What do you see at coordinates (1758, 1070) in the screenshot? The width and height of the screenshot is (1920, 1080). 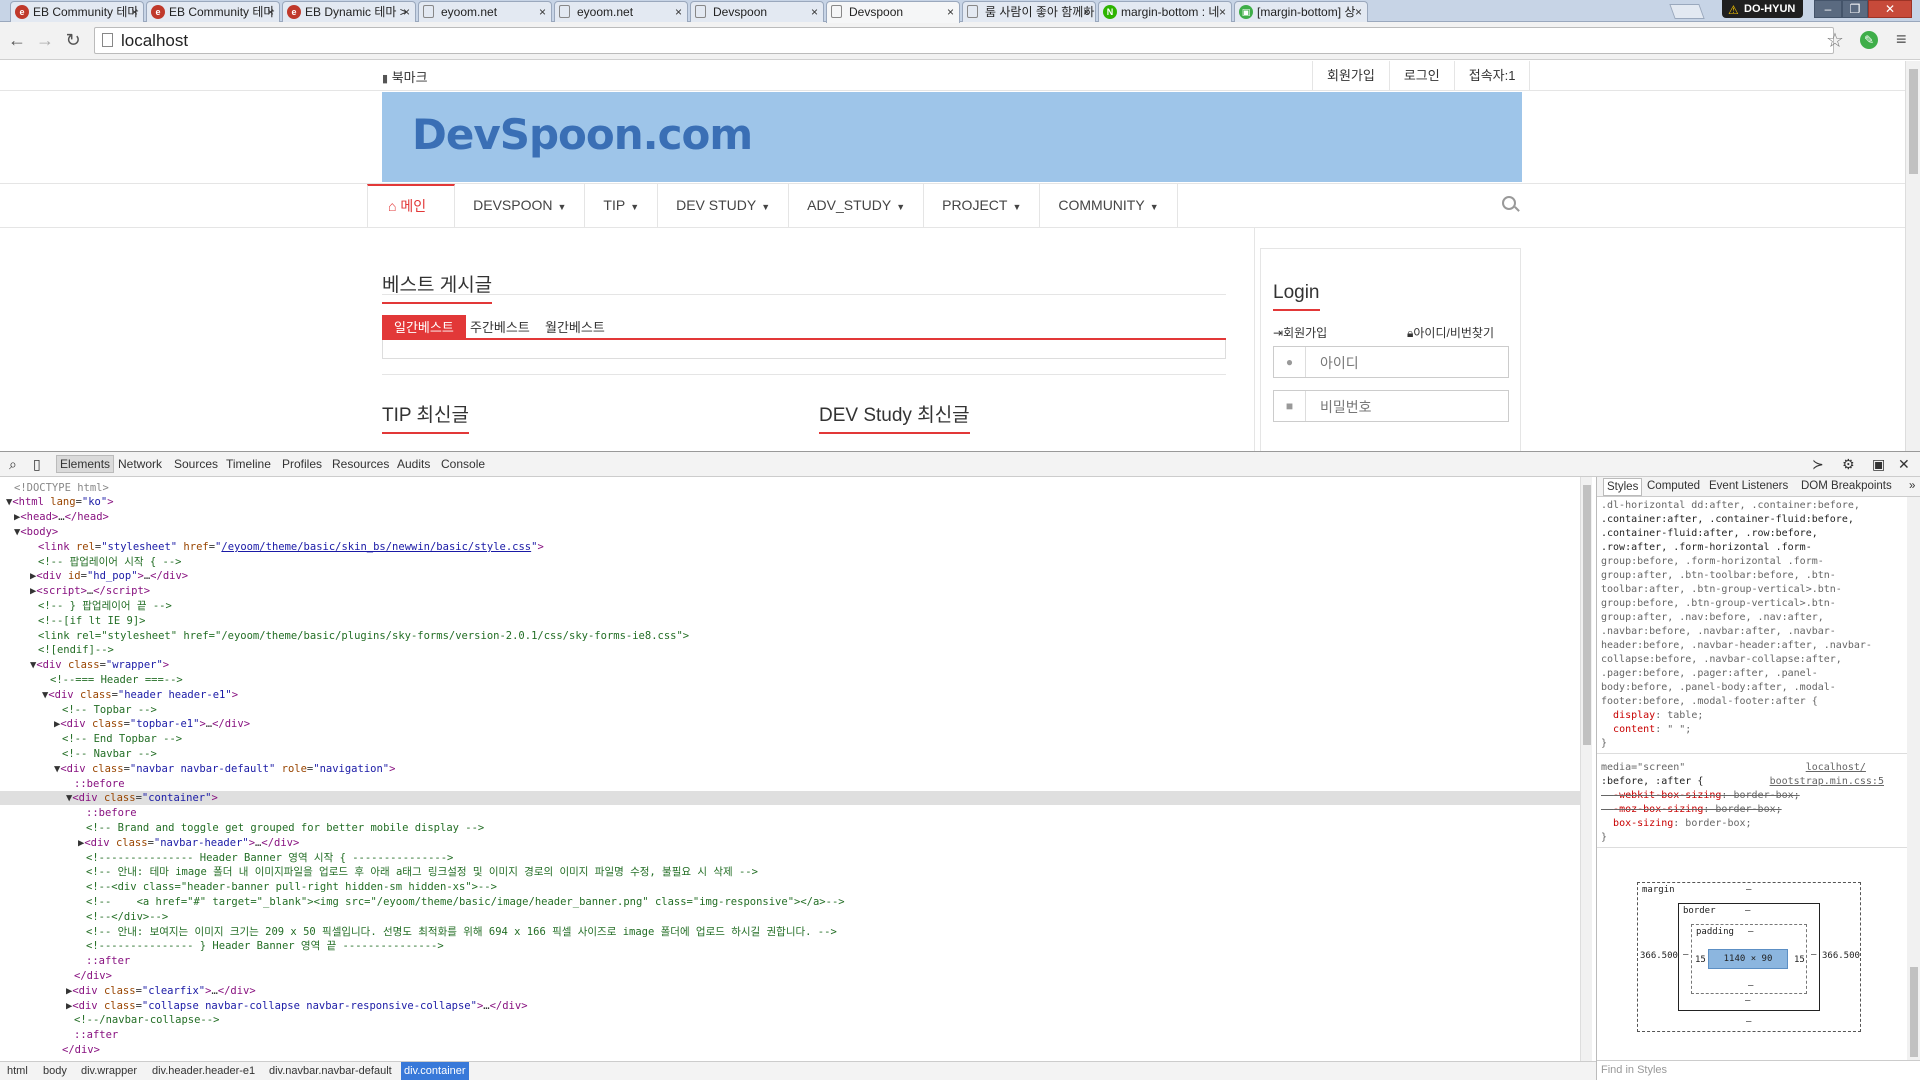 I see `find-in-styles-input: Find in Styles` at bounding box center [1758, 1070].